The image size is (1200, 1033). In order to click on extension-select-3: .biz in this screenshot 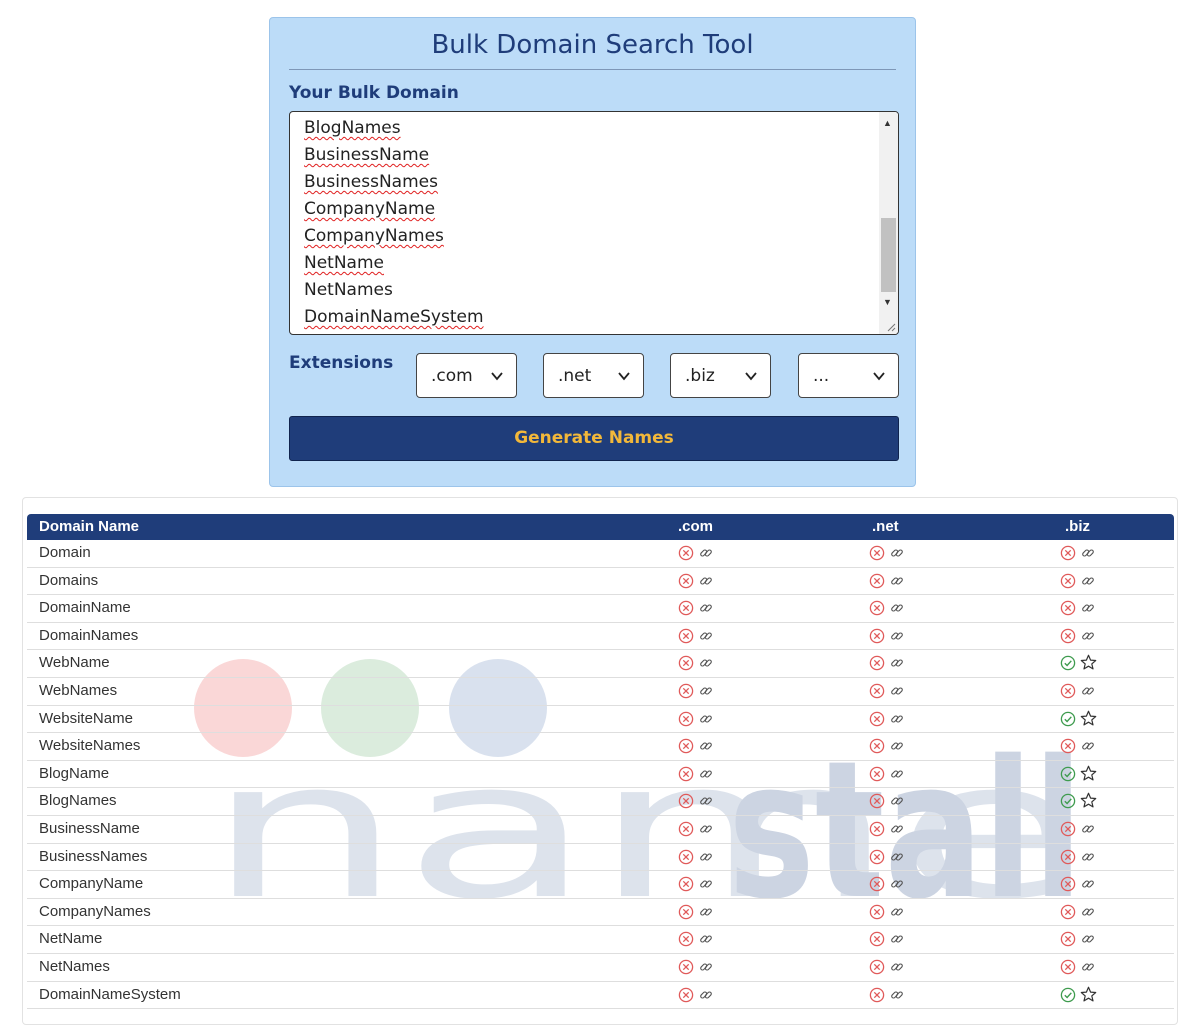, I will do `click(720, 375)`.